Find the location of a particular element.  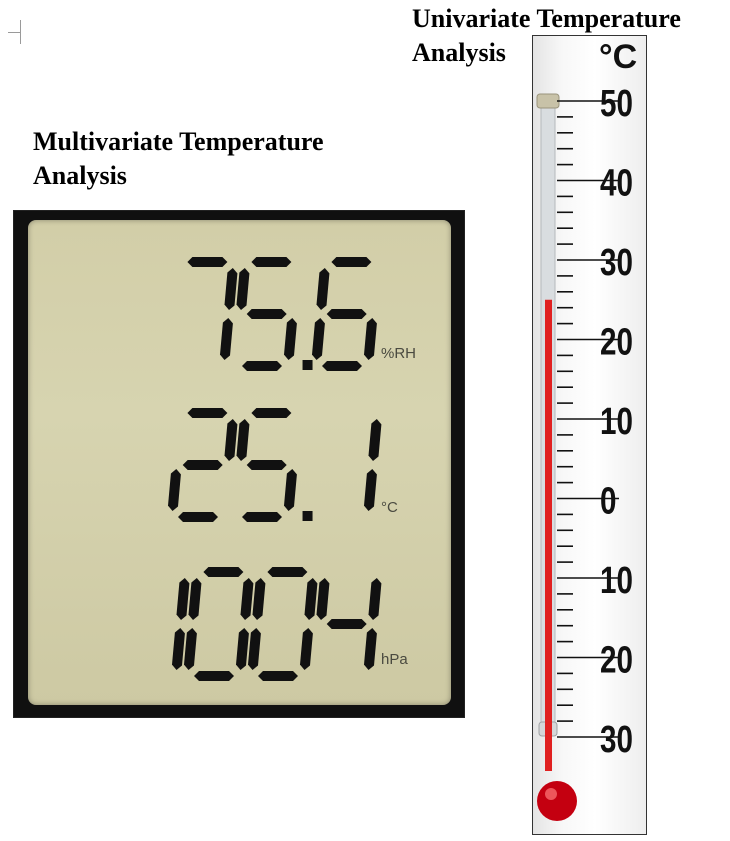

humidity-reading is located at coordinates (282, 314).